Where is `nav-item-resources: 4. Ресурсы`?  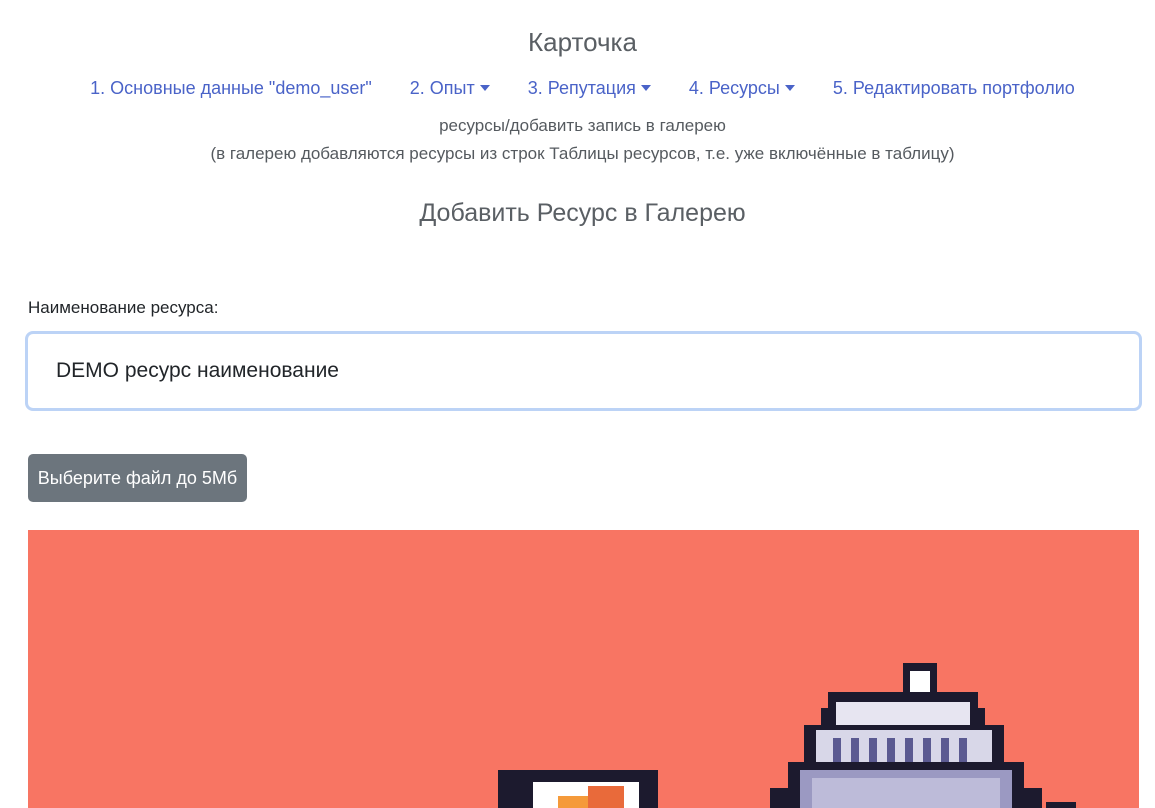
nav-item-resources: 4. Ресурсы is located at coordinates (742, 88).